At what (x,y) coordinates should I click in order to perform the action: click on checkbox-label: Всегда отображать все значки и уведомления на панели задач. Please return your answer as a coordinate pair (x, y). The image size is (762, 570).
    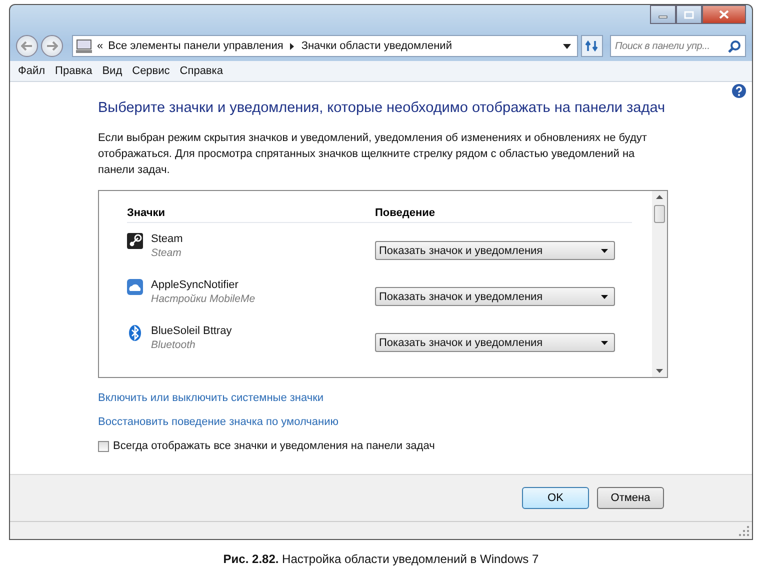
    Looking at the image, I should click on (274, 446).